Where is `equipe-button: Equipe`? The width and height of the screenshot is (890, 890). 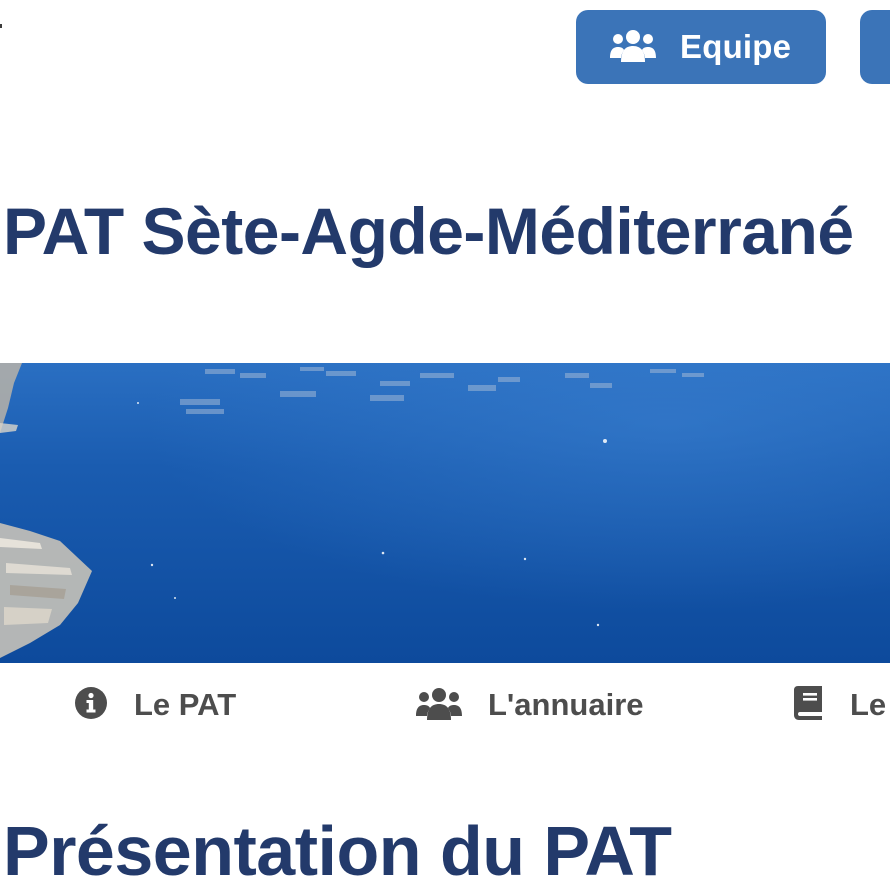
equipe-button: Equipe is located at coordinates (701, 47).